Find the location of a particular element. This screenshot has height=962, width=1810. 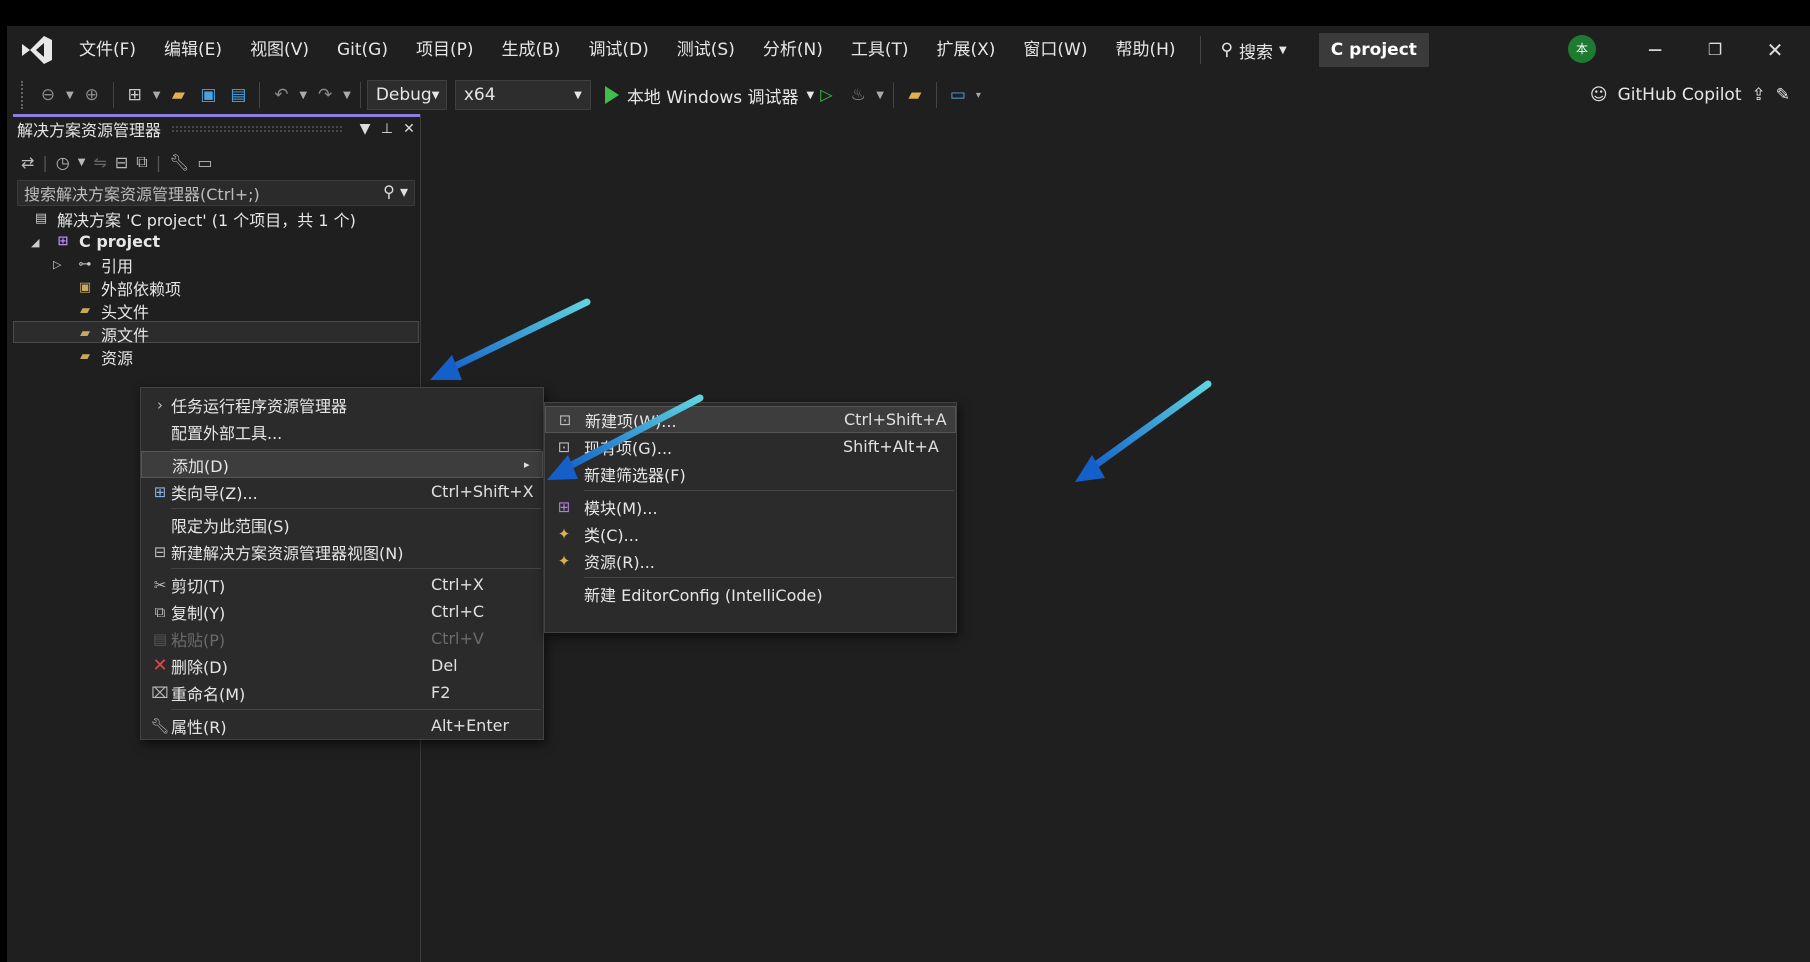

menu-item-existing-item: ⊡ 现有项(G)... Shift+Alt+A is located at coordinates (750, 446).